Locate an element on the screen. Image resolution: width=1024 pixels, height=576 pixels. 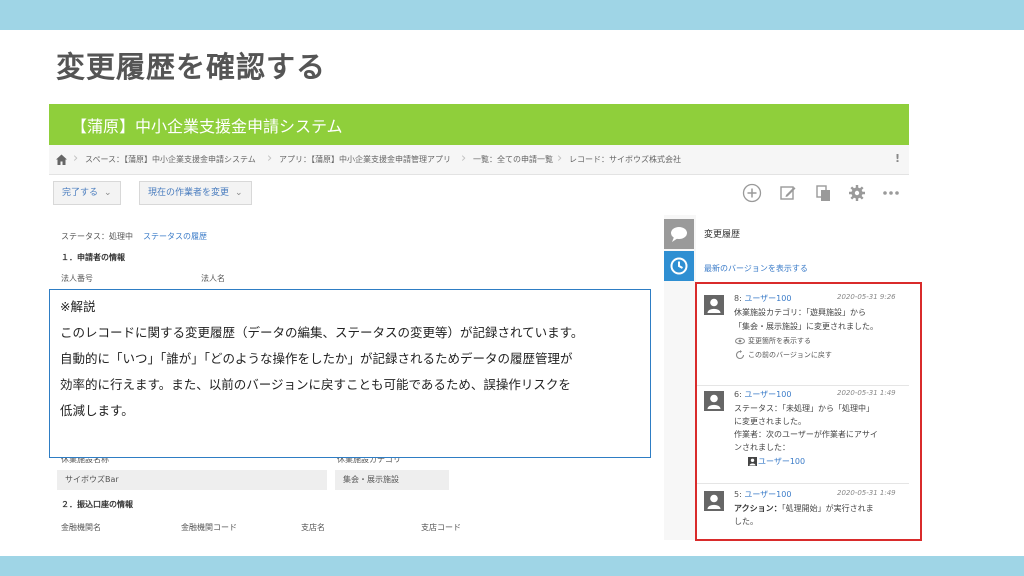
eye-icon is located at coordinates (740, 341).